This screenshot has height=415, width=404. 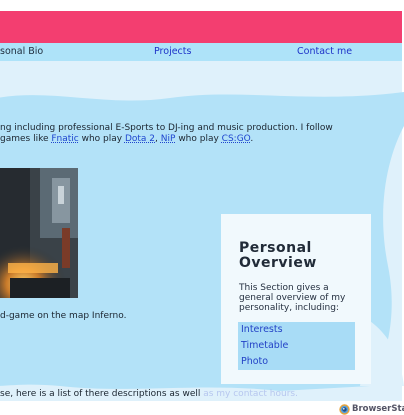 What do you see at coordinates (172, 51) in the screenshot?
I see `nav-item-projects: Projects` at bounding box center [172, 51].